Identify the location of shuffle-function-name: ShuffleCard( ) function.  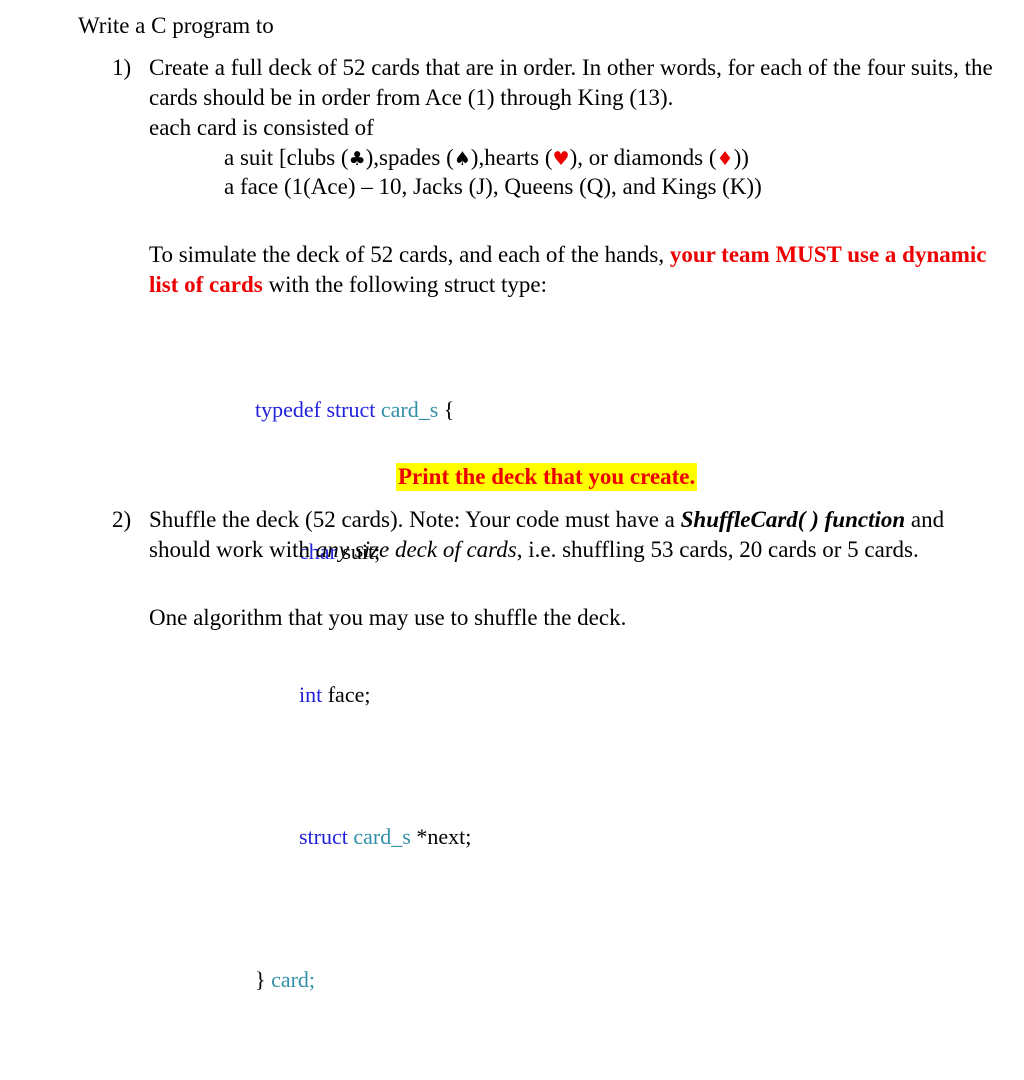
(793, 519).